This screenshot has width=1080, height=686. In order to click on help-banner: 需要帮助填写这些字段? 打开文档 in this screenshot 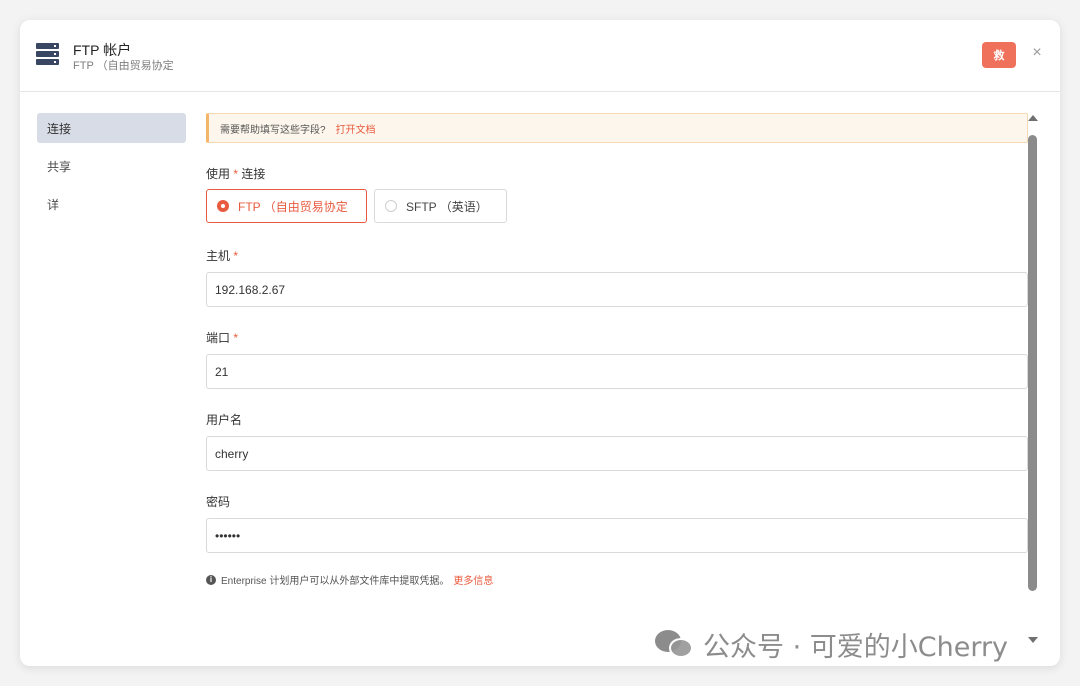, I will do `click(617, 128)`.